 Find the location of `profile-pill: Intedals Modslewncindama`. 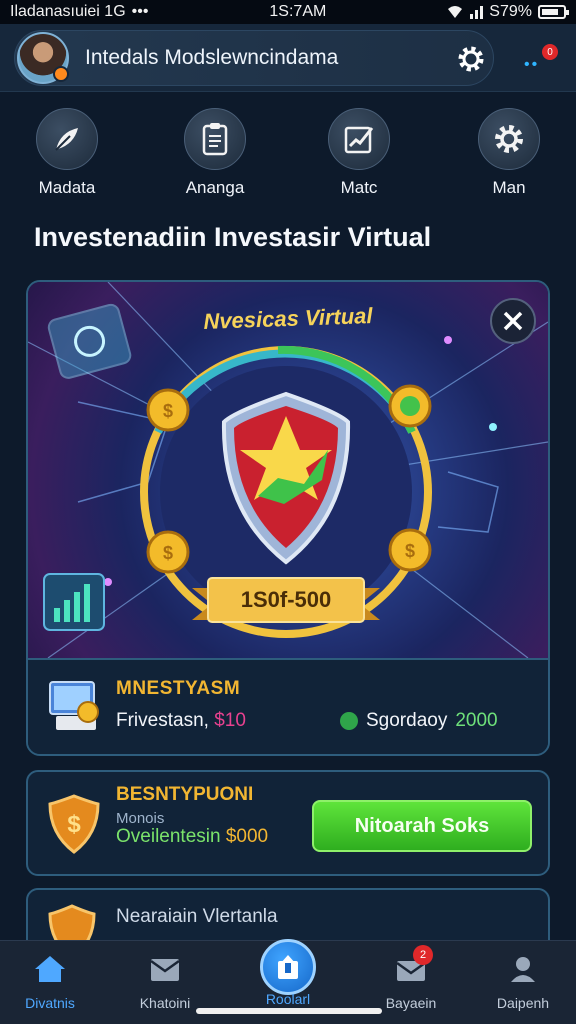

profile-pill: Intedals Modslewncindama is located at coordinates (254, 58).